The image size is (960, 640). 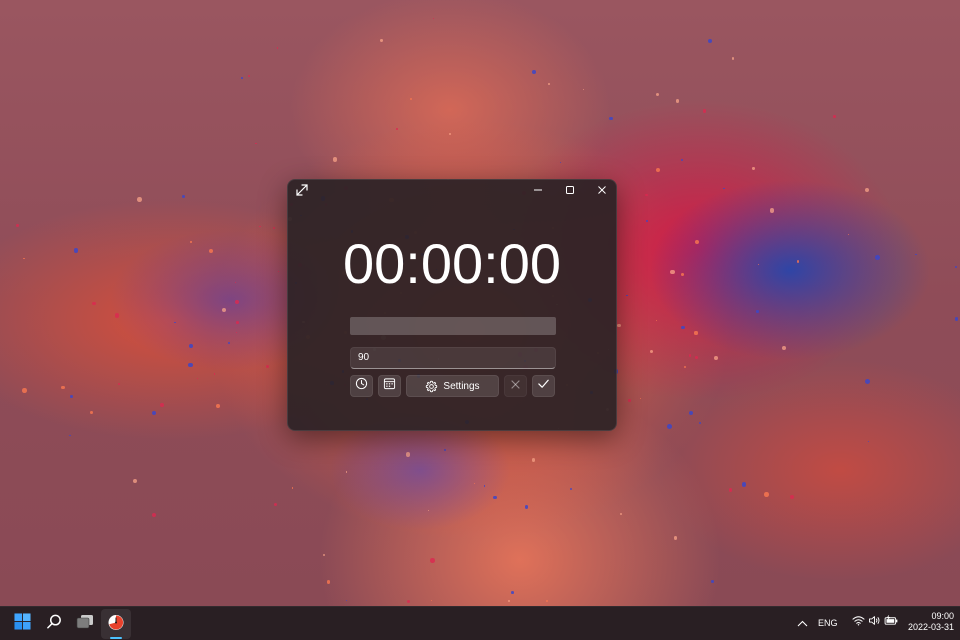 I want to click on x-icon, so click(x=515, y=386).